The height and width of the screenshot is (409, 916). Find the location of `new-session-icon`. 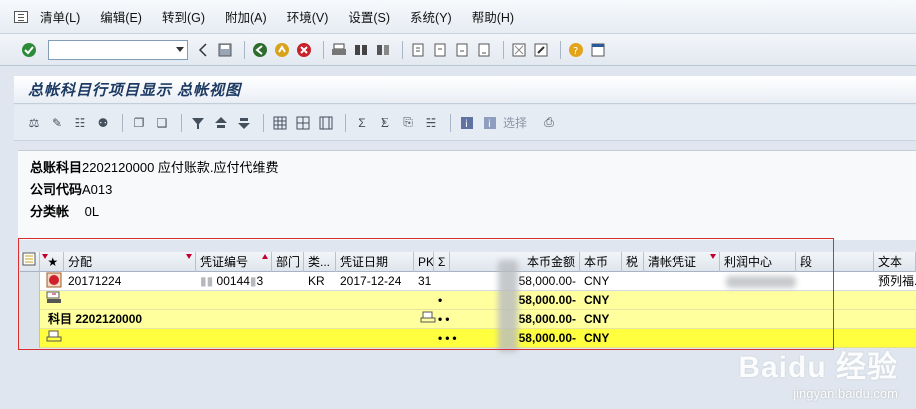

new-session-icon is located at coordinates (519, 50).